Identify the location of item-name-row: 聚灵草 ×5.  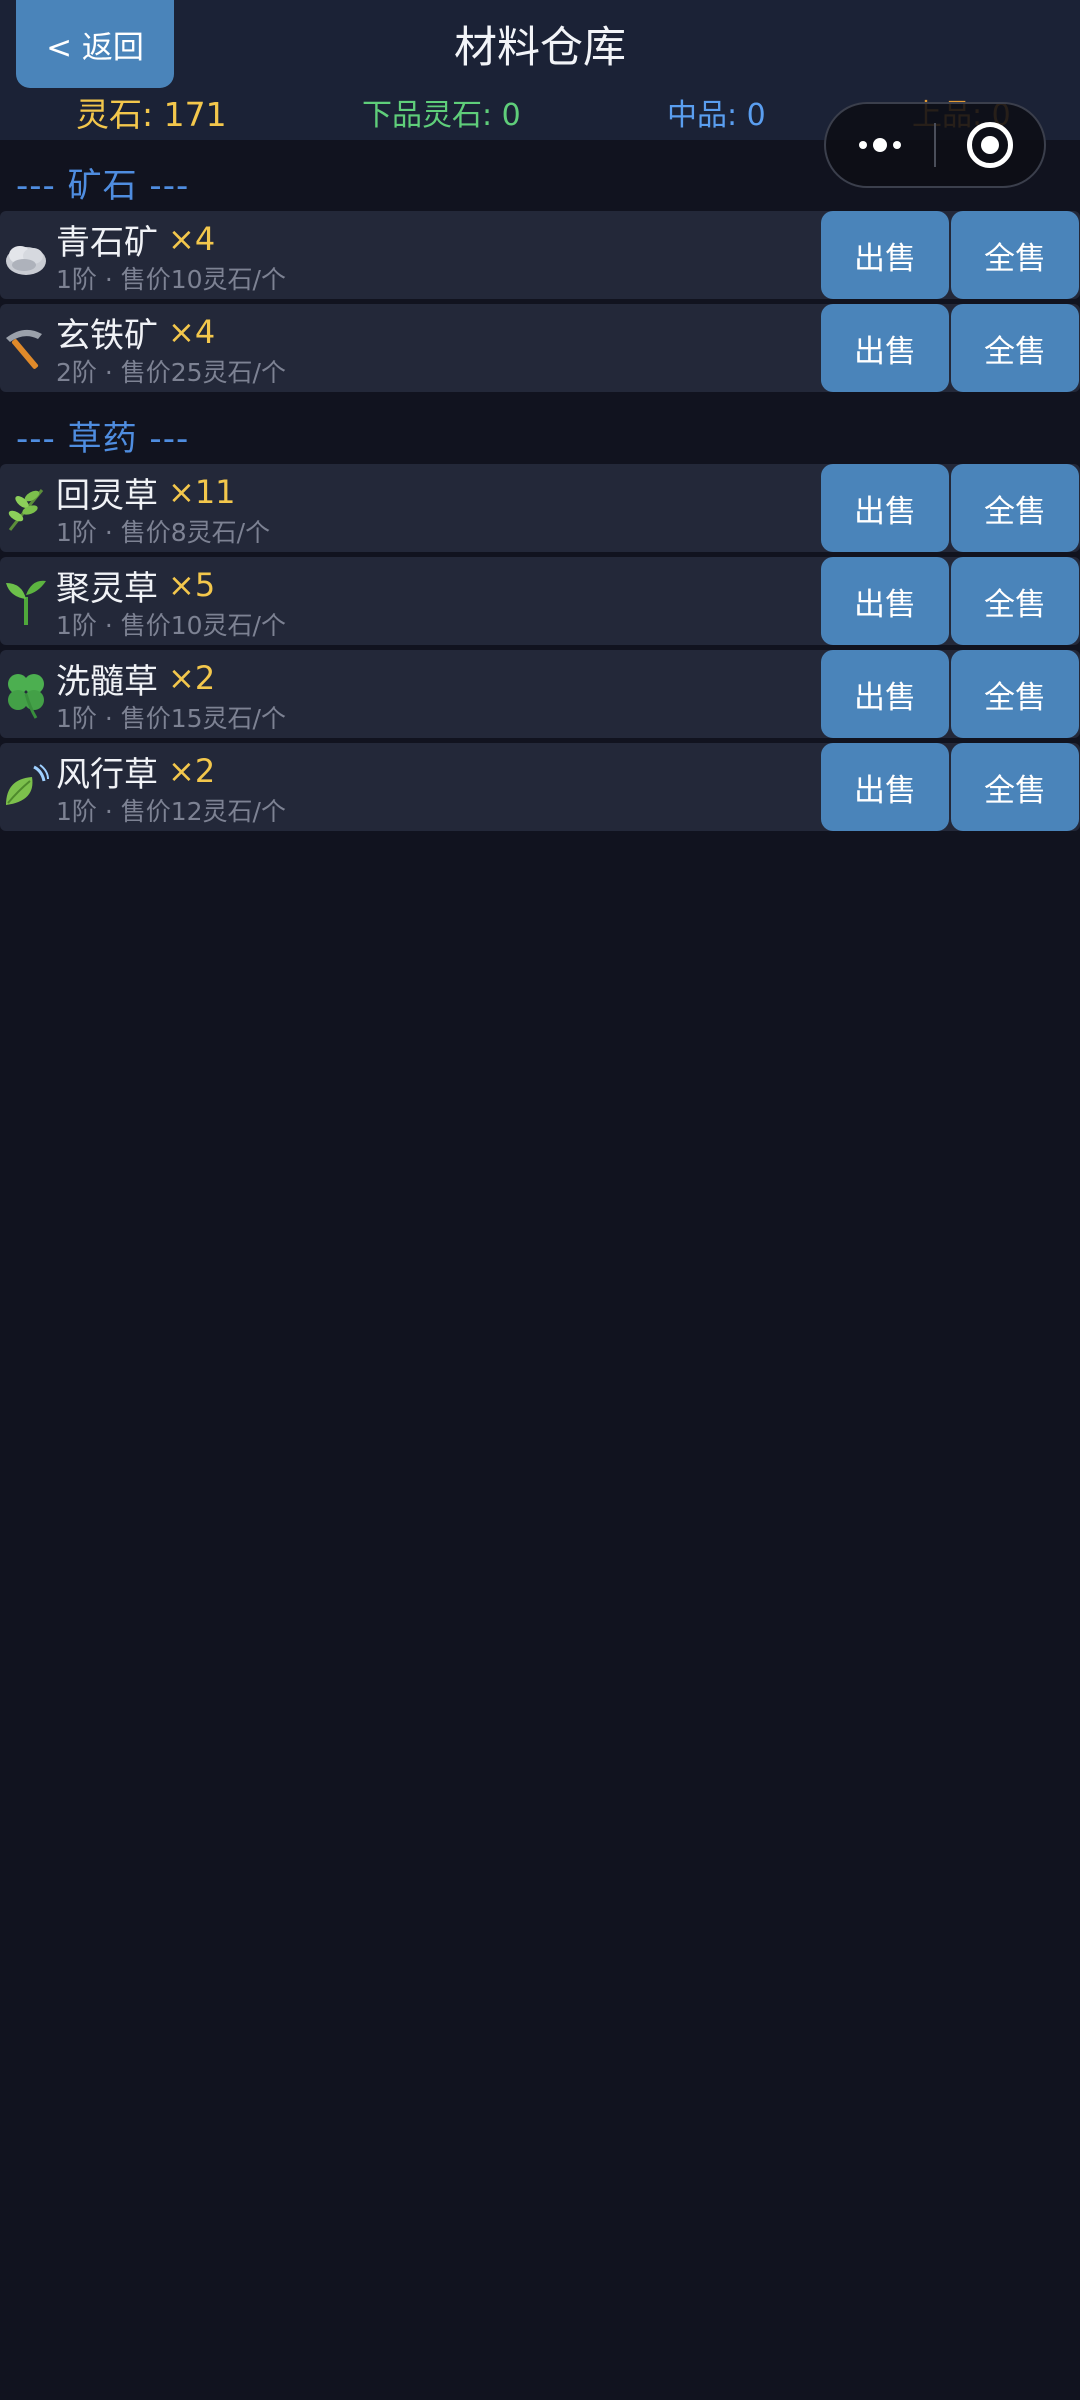
(136, 586).